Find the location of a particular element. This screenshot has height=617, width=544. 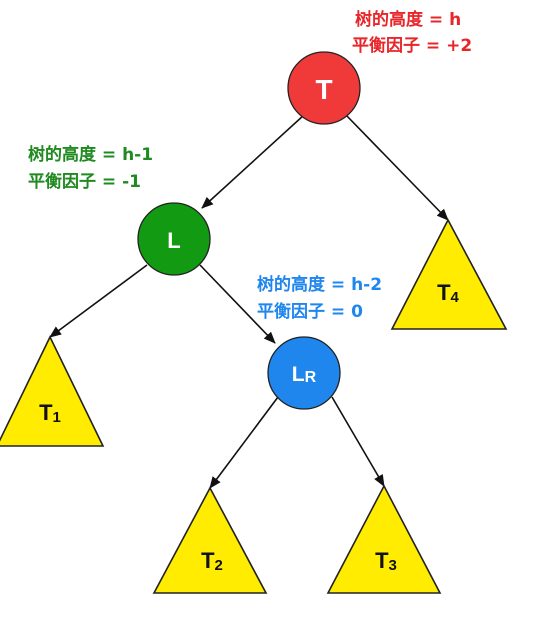

root-annotation: 树的高度 = h 平衡因子 = +2 is located at coordinates (412, 32).